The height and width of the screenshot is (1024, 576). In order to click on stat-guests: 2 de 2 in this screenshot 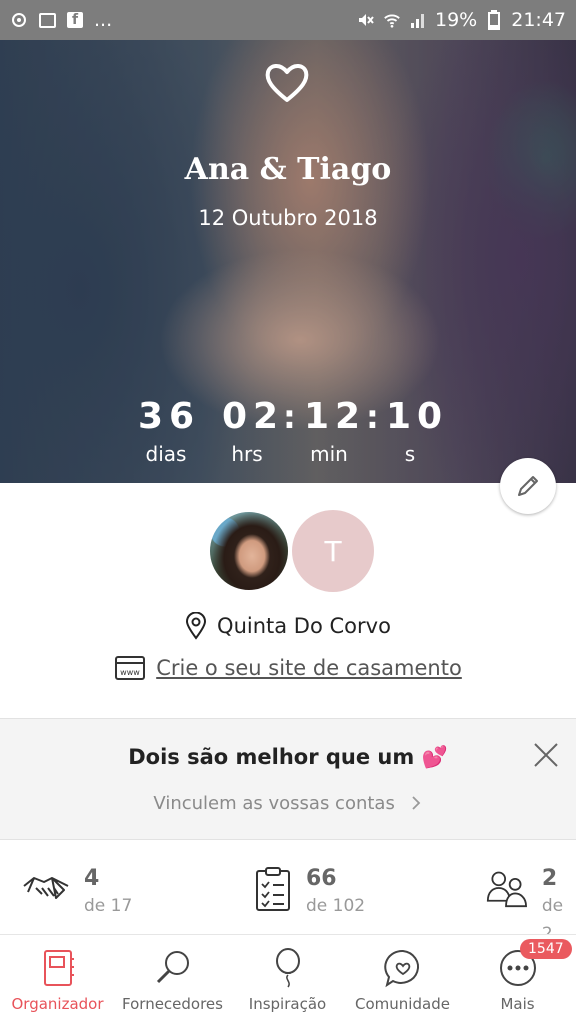, I will do `click(531, 900)`.